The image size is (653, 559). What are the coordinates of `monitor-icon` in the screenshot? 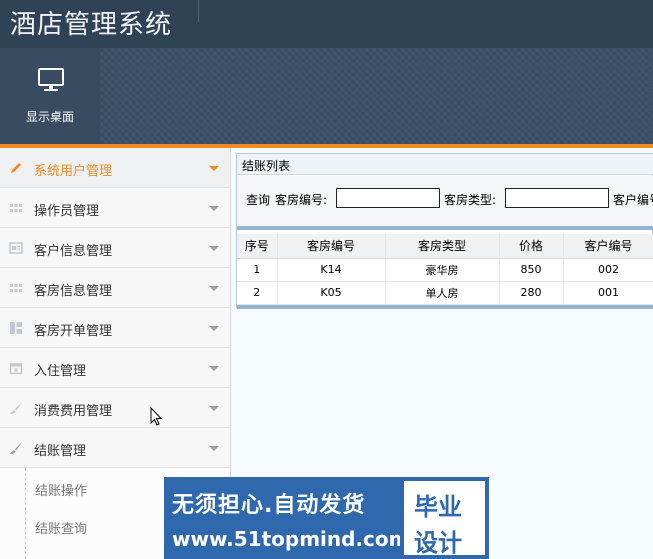 It's located at (51, 79).